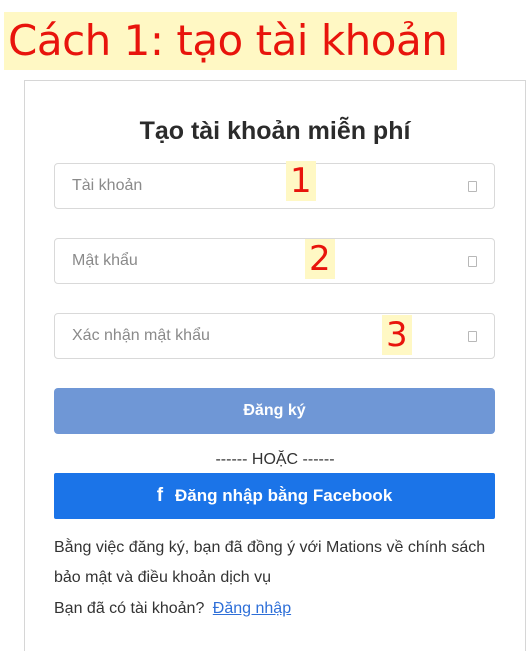 The image size is (531, 651). I want to click on facebook-login-label: Đăng nhập bằng Facebook, so click(284, 495).